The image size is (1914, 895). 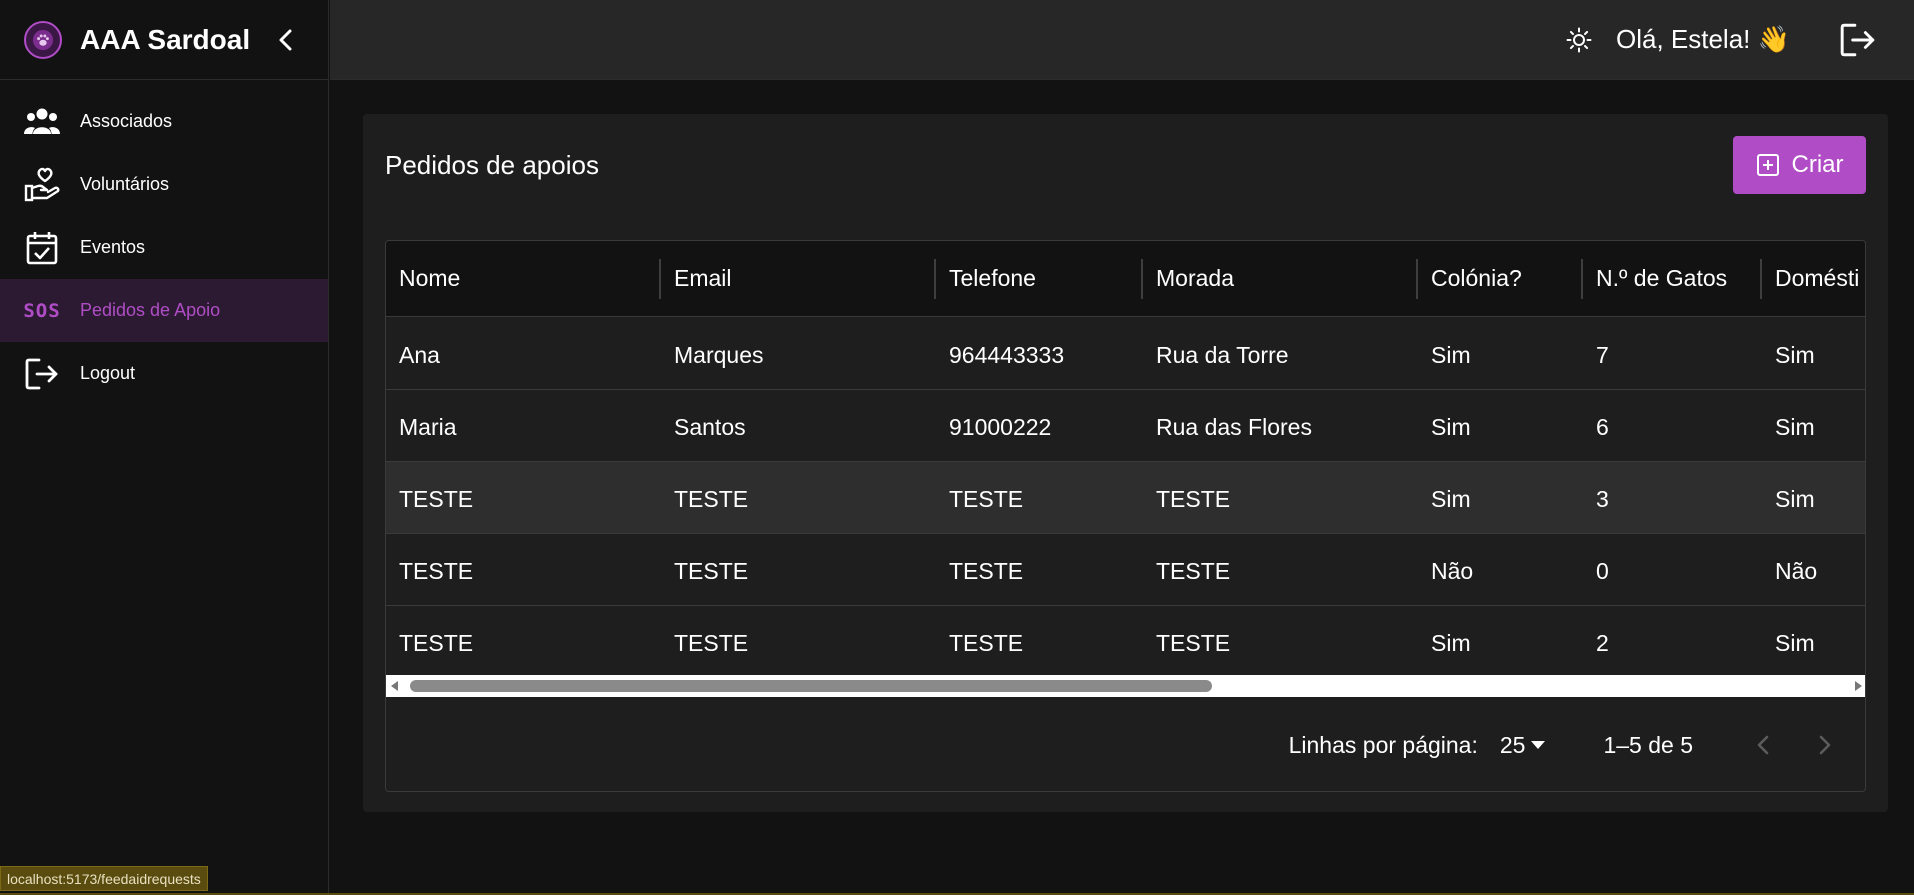 I want to click on theme-toggle-button, so click(x=1579, y=40).